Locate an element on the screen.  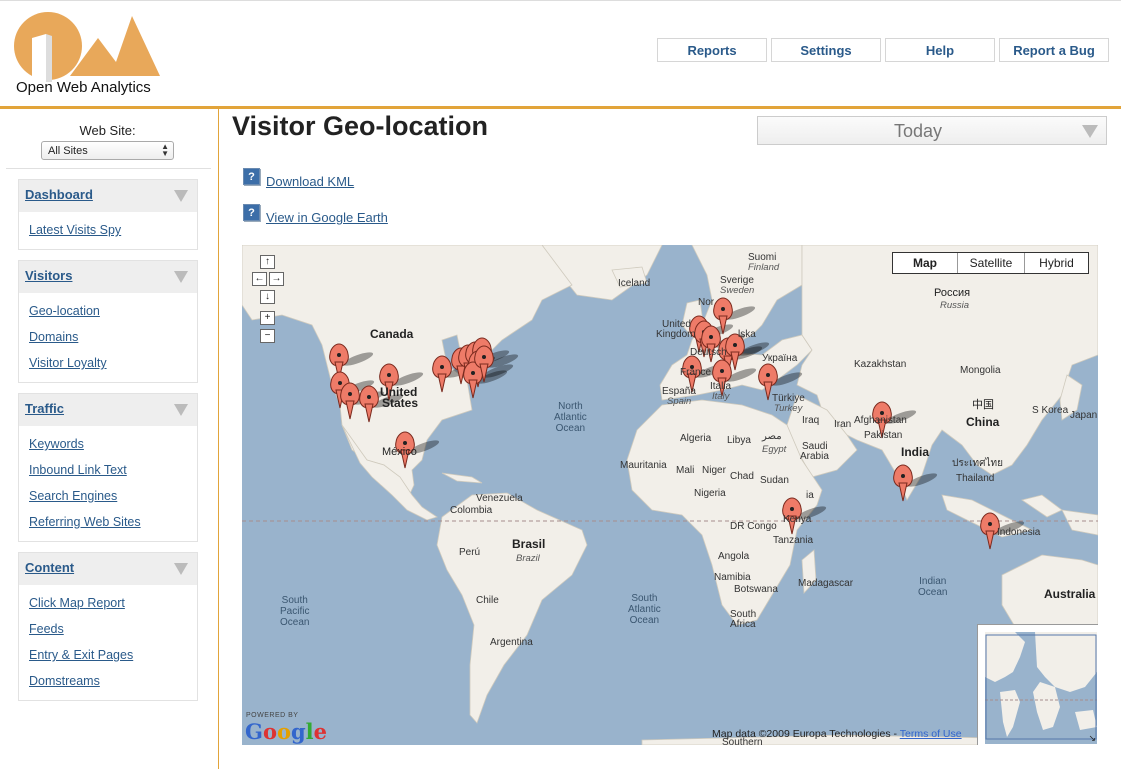
map-label: Spain is located at coordinates (679, 401).